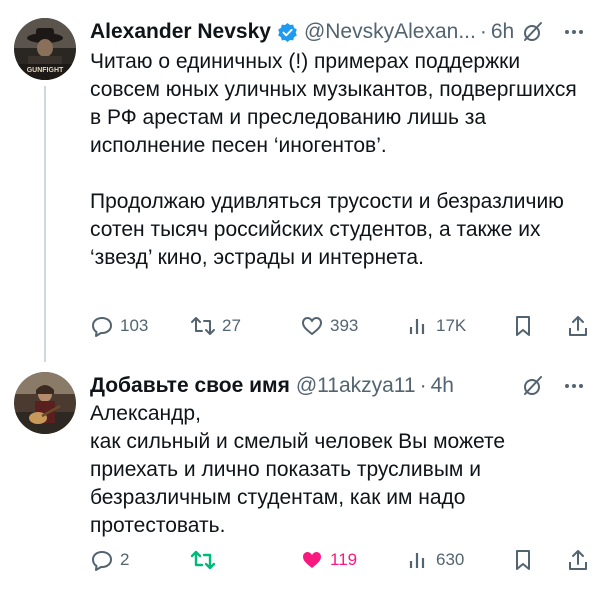 The height and width of the screenshot is (600, 595). Describe the element at coordinates (329, 326) in the screenshot. I see `like-button: 393` at that location.